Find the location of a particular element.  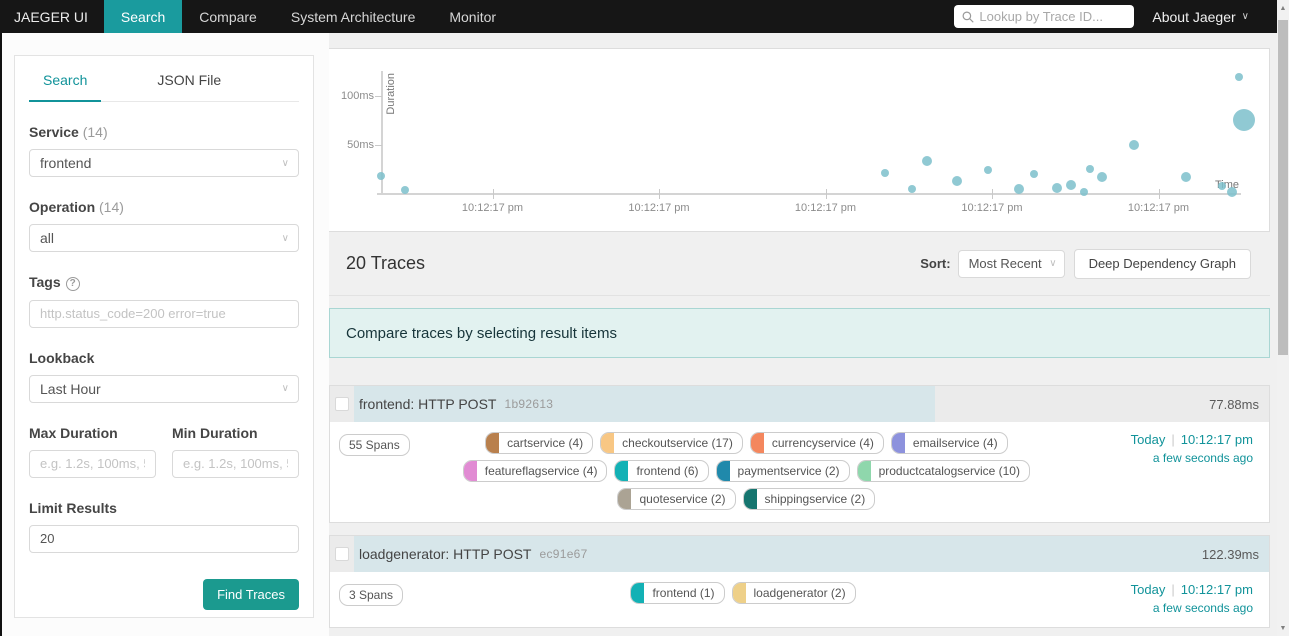

sort-select: Most Recent ∨ is located at coordinates (1011, 263).